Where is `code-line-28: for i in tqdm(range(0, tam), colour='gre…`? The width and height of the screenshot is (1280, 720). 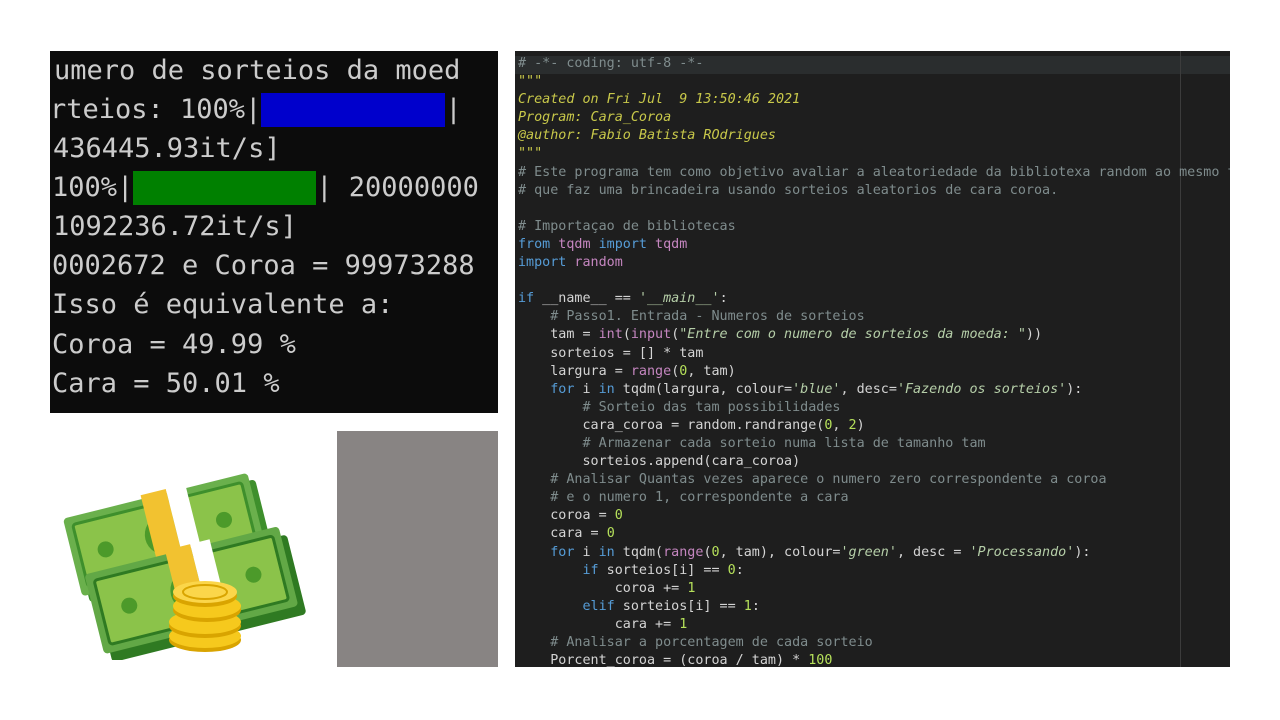
code-line-28: for i in tqdm(range(0, tam), colour='gre… is located at coordinates (820, 552).